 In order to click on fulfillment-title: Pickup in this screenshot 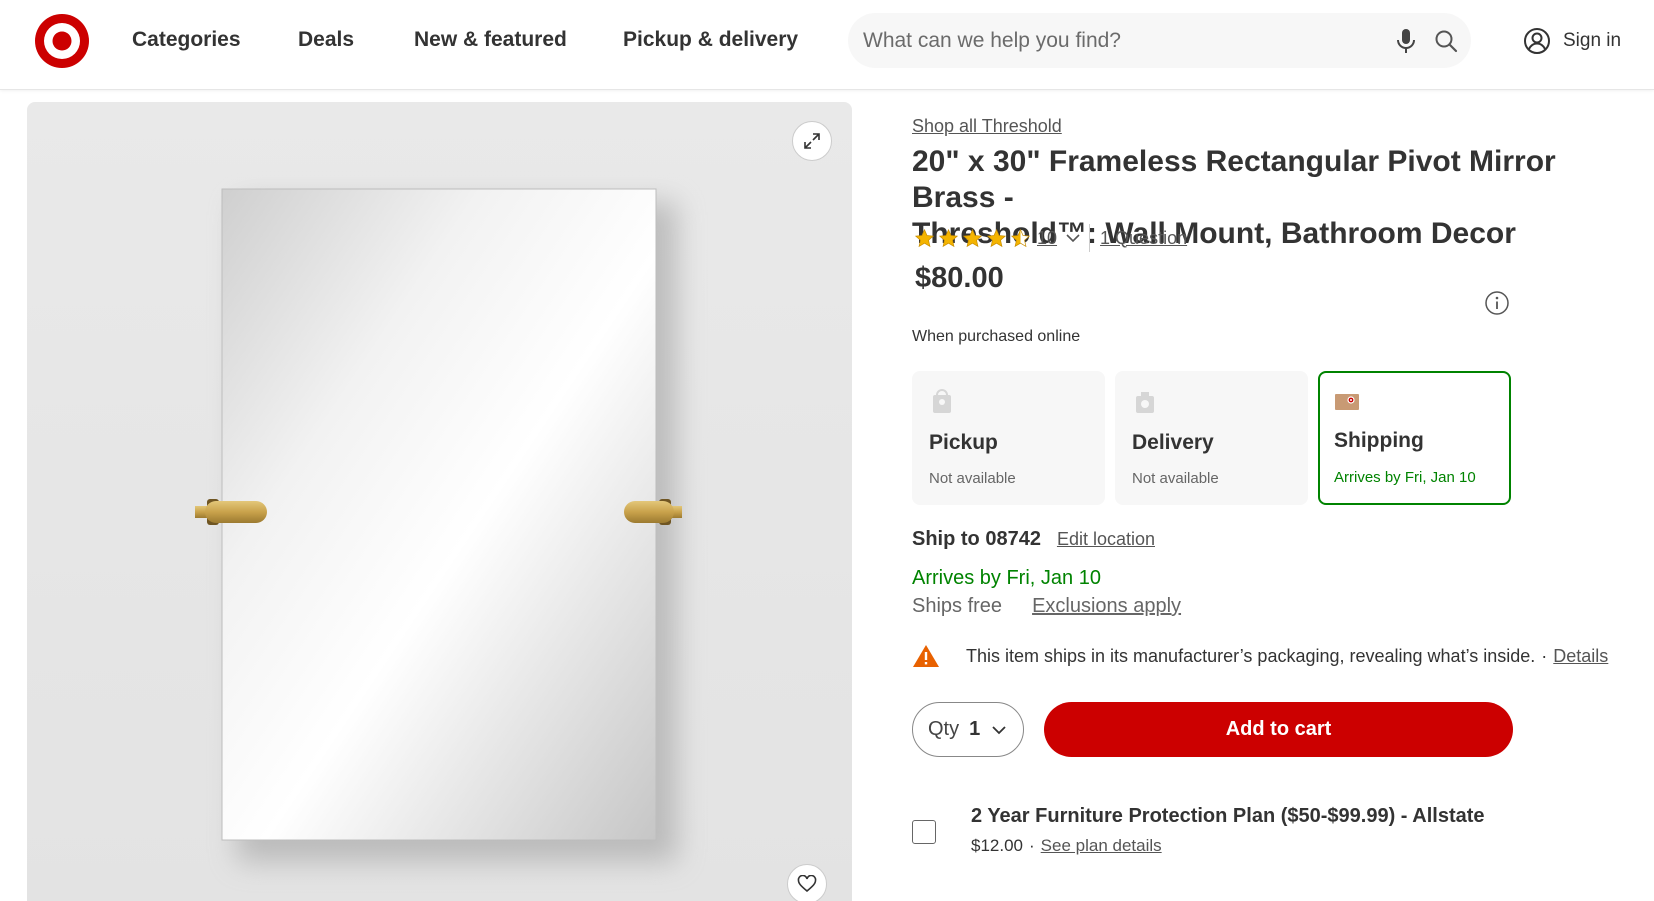, I will do `click(963, 442)`.